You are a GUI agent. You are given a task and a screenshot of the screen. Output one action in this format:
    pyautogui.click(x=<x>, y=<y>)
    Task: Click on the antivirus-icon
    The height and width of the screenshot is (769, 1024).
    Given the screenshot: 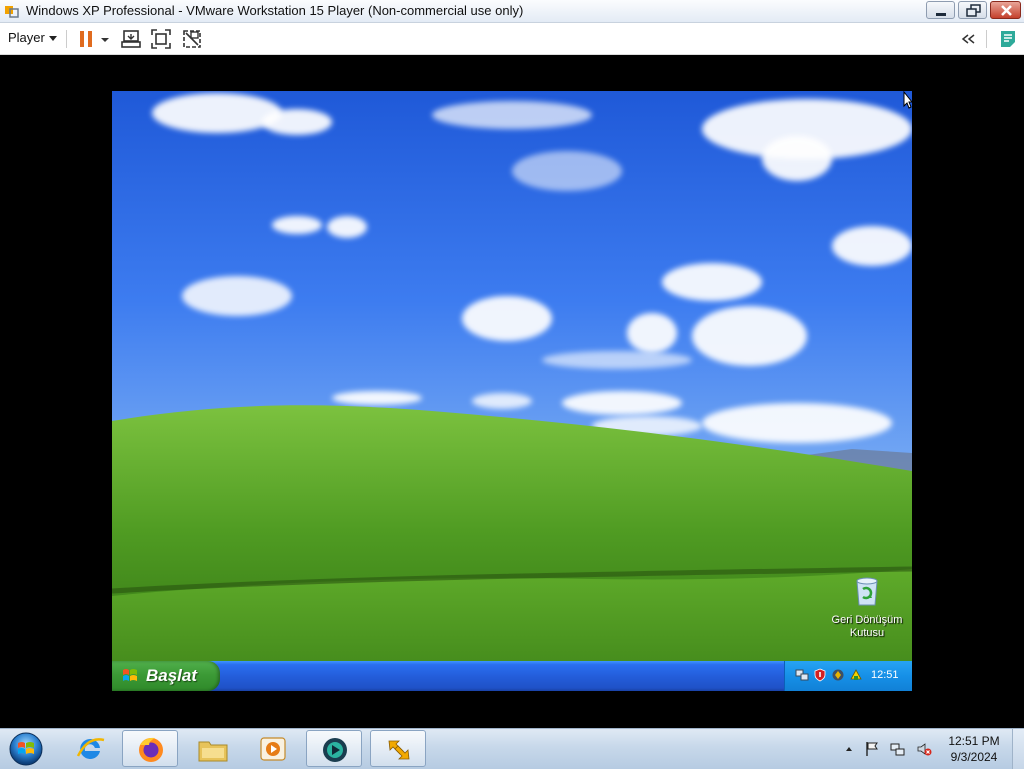 What is the action you would take?
    pyautogui.click(x=838, y=675)
    